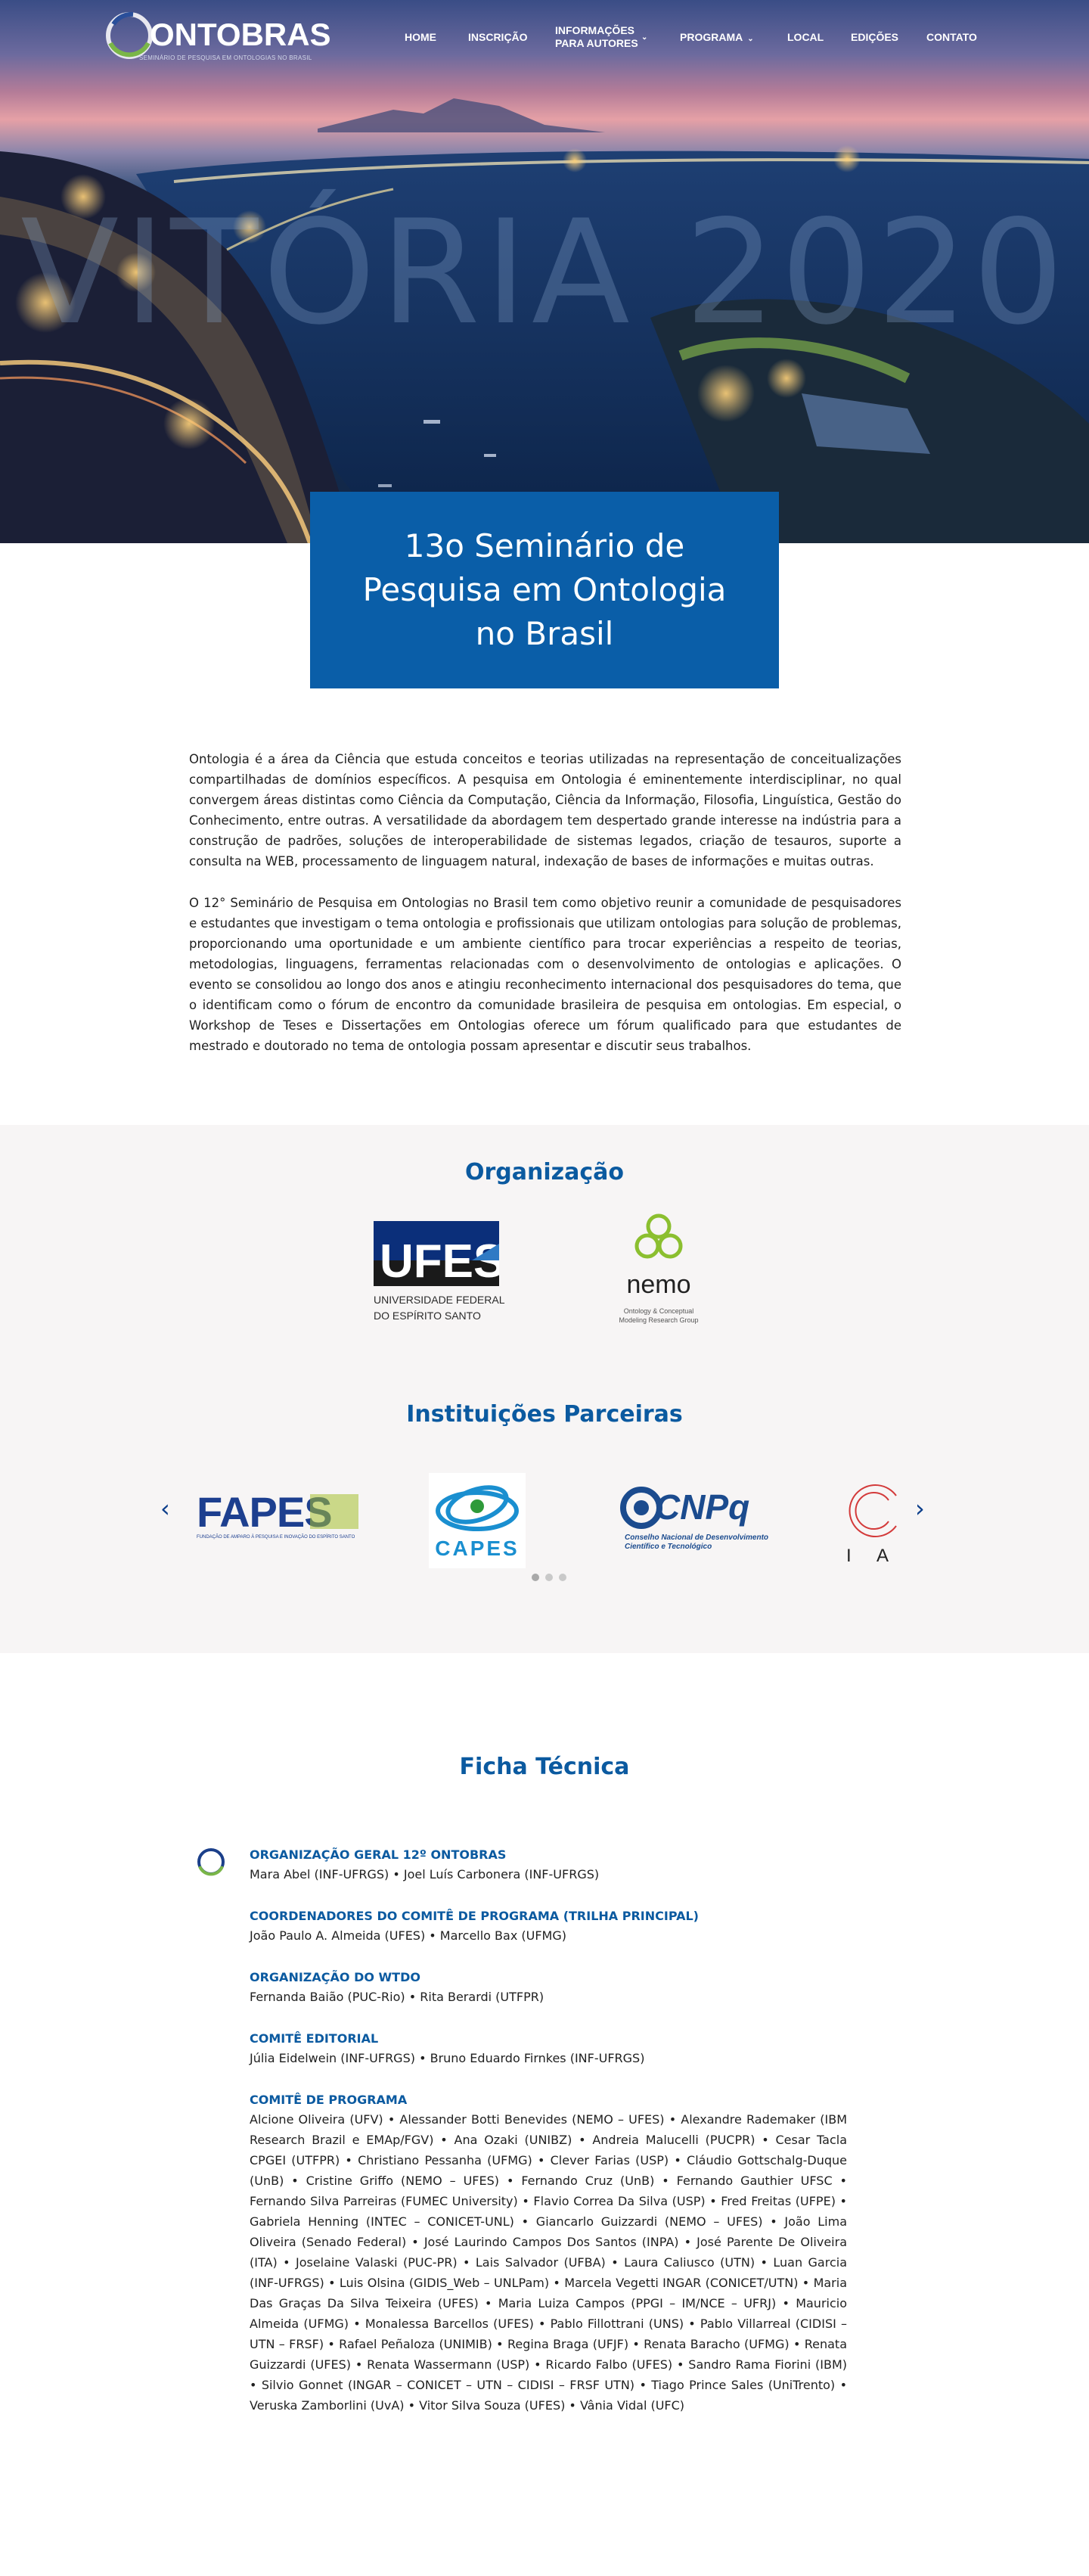  What do you see at coordinates (659, 1320) in the screenshot?
I see `nemo-subtitle-line2: Modeling Research Group` at bounding box center [659, 1320].